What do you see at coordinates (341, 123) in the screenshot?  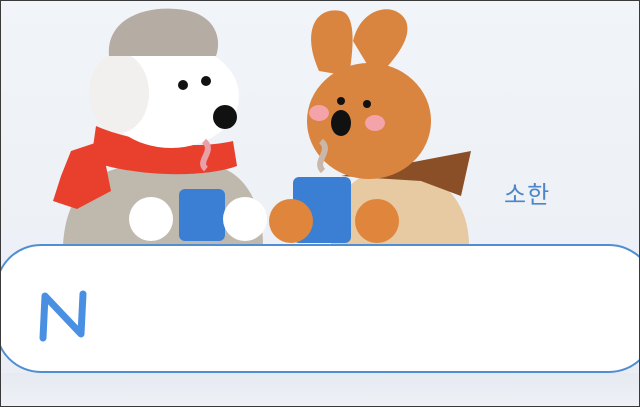 I see `bunny-mouth` at bounding box center [341, 123].